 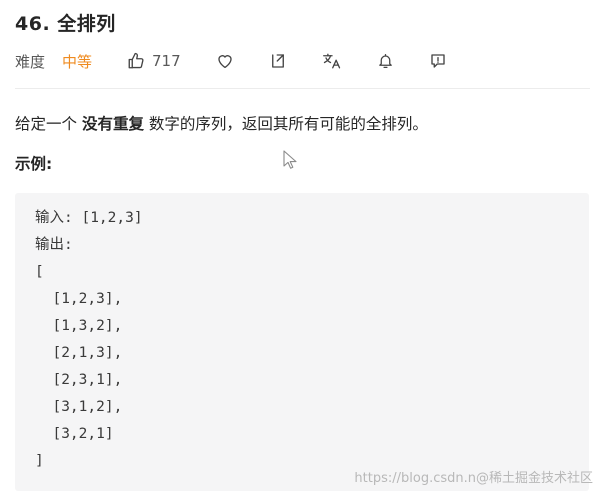 I want to click on translate-button, so click(x=332, y=61).